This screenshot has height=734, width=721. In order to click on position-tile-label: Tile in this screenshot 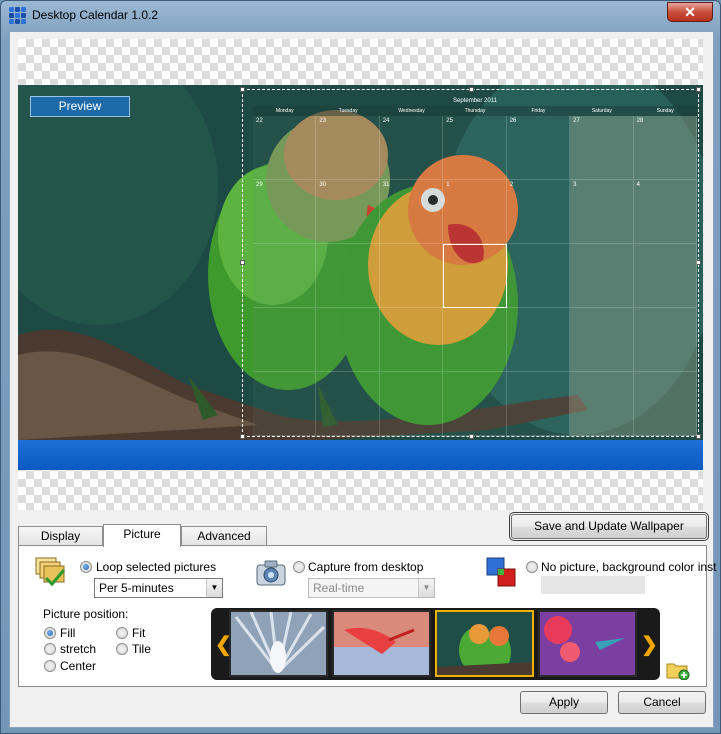, I will do `click(141, 649)`.